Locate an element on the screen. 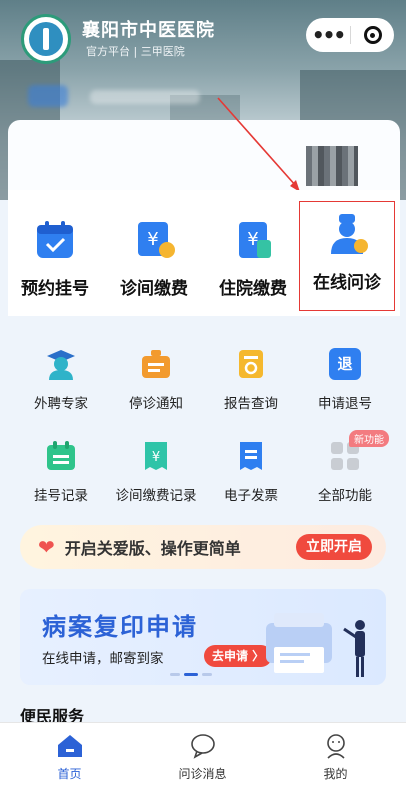  calendar-check-icon is located at coordinates (55, 240).